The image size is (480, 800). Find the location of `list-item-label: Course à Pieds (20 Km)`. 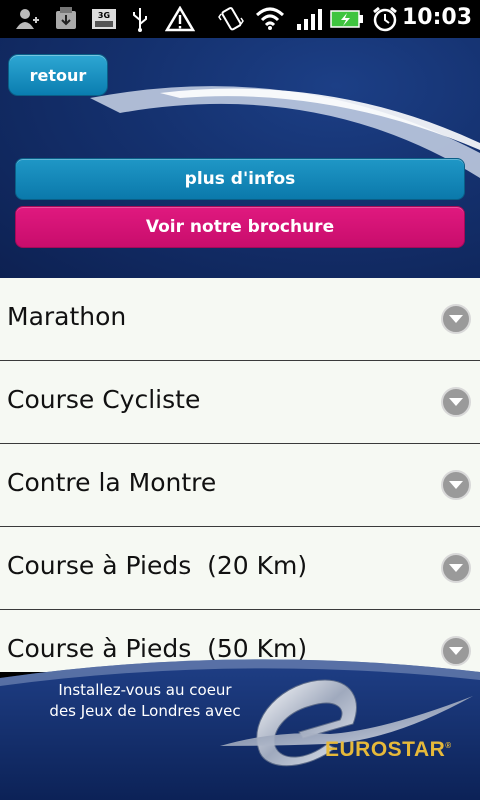

list-item-label: Course à Pieds (20 Km) is located at coordinates (157, 565).